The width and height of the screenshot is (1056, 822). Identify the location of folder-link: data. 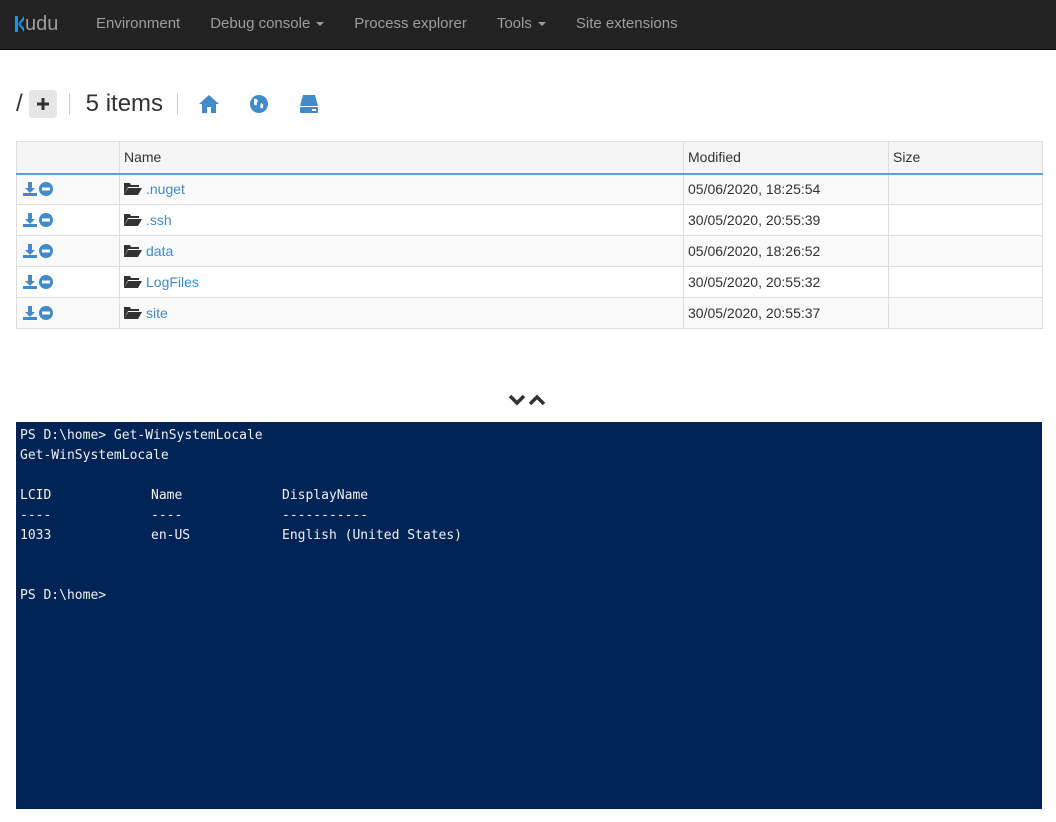
(159, 251).